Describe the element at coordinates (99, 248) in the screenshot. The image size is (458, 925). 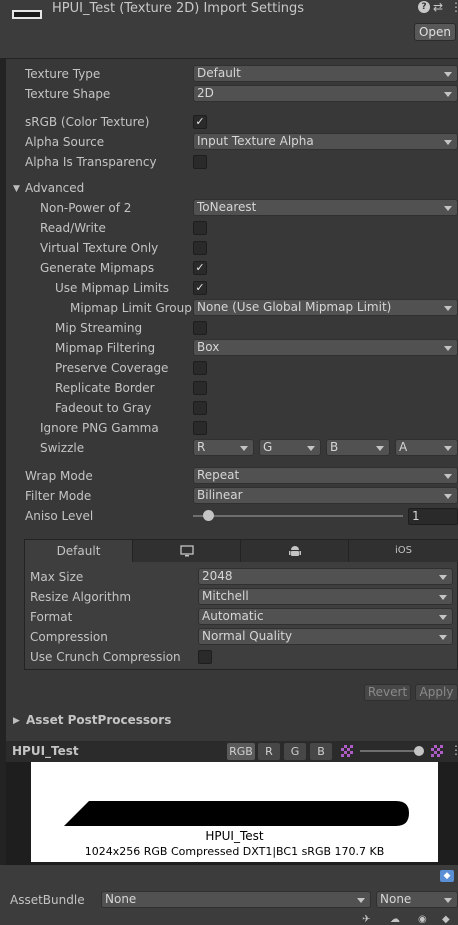
I see `virtual-texture-only-label: Virtual Texture Only` at that location.